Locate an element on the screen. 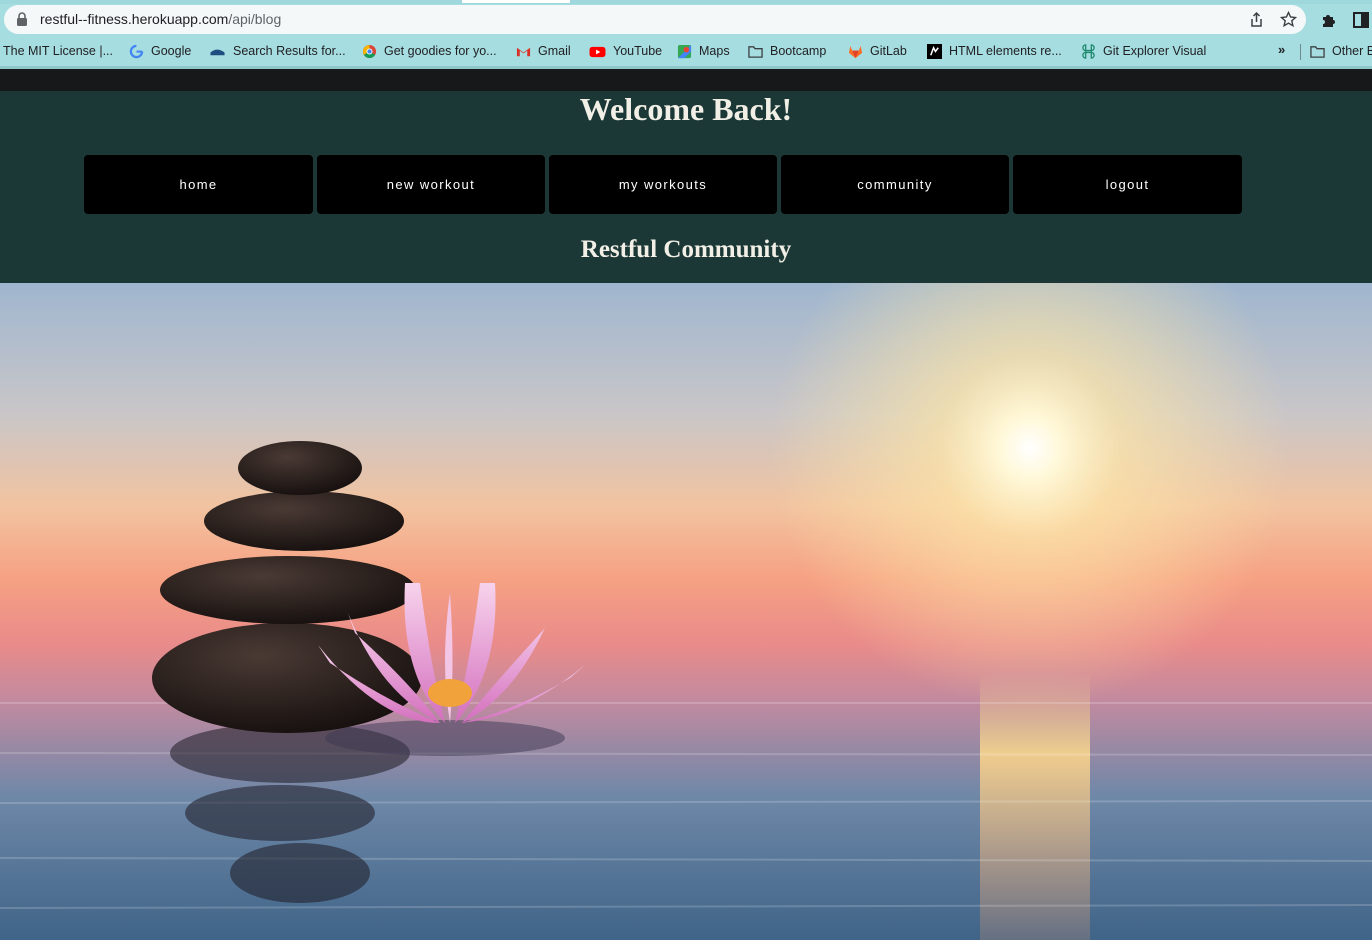 The height and width of the screenshot is (940, 1372). bookmark-label: Google is located at coordinates (171, 51).